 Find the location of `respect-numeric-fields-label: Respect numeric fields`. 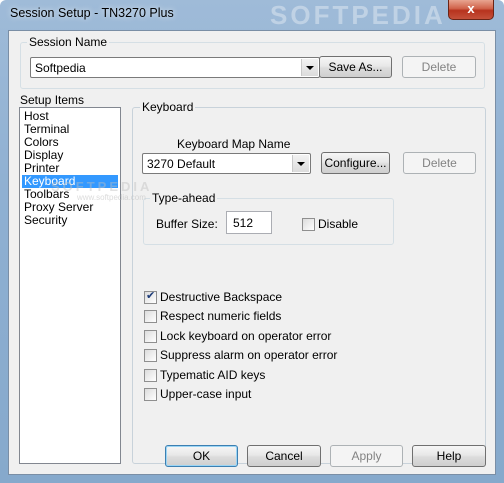

respect-numeric-fields-label: Respect numeric fields is located at coordinates (221, 316).